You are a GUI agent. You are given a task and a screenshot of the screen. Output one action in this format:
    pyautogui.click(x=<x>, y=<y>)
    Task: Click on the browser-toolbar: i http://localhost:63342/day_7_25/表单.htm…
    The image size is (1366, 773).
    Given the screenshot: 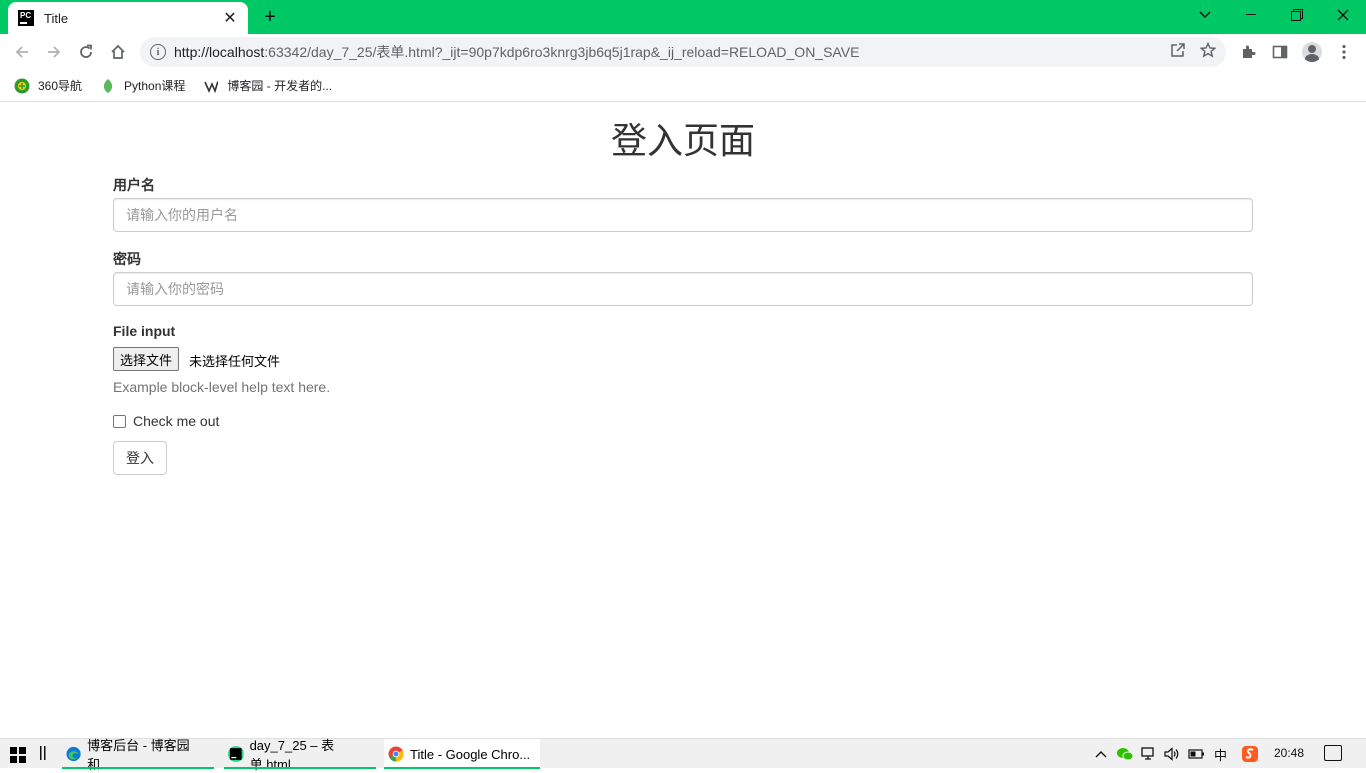 What is the action you would take?
    pyautogui.click(x=683, y=52)
    